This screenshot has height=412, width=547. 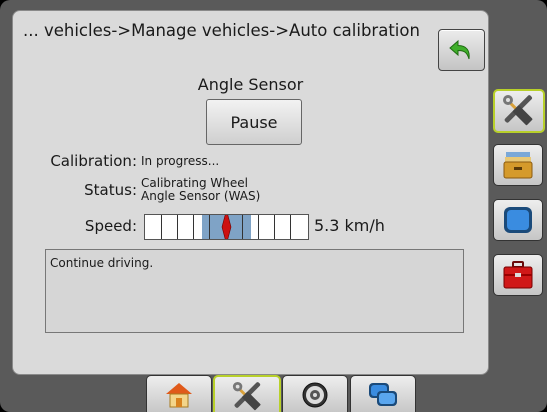 I want to click on pause-button: Pause, so click(x=254, y=122).